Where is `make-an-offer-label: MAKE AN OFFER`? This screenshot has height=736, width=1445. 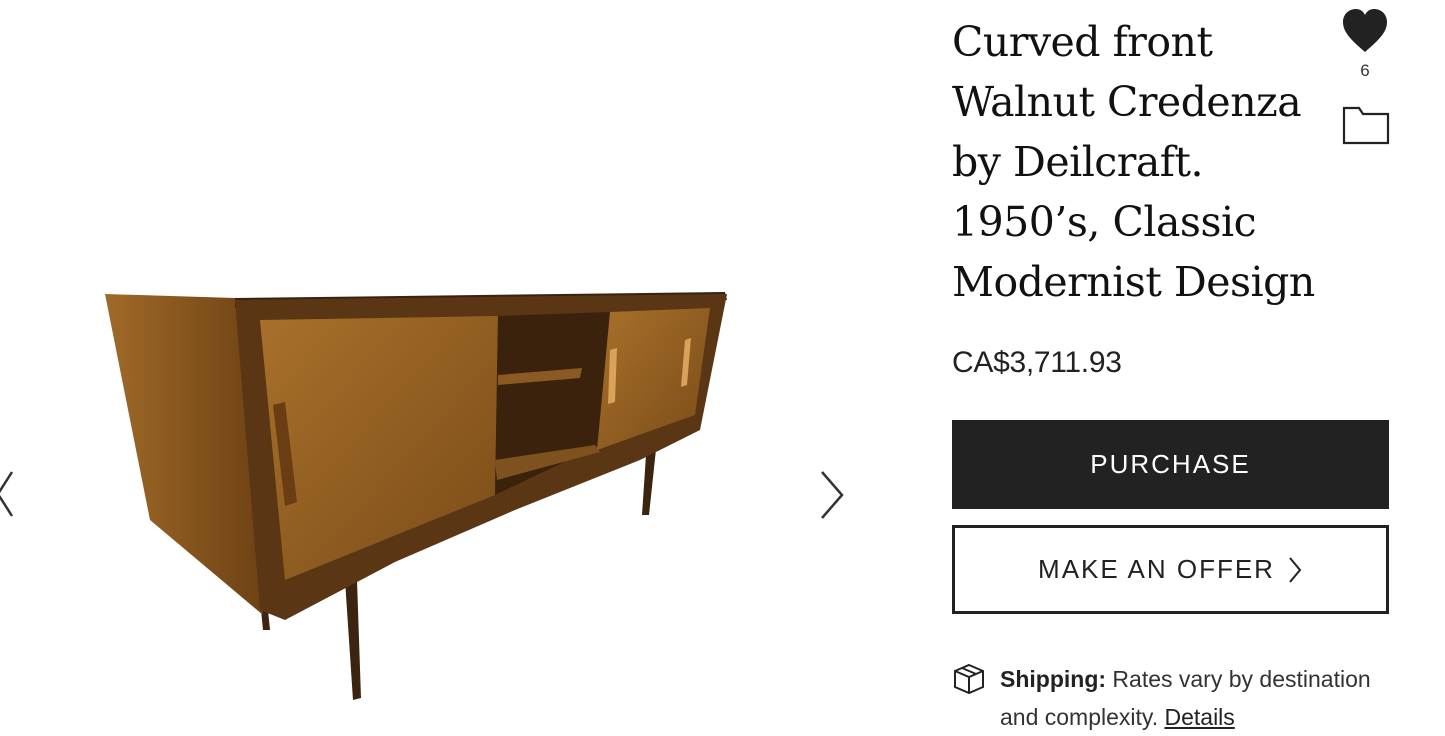
make-an-offer-label: MAKE AN OFFER is located at coordinates (1156, 569).